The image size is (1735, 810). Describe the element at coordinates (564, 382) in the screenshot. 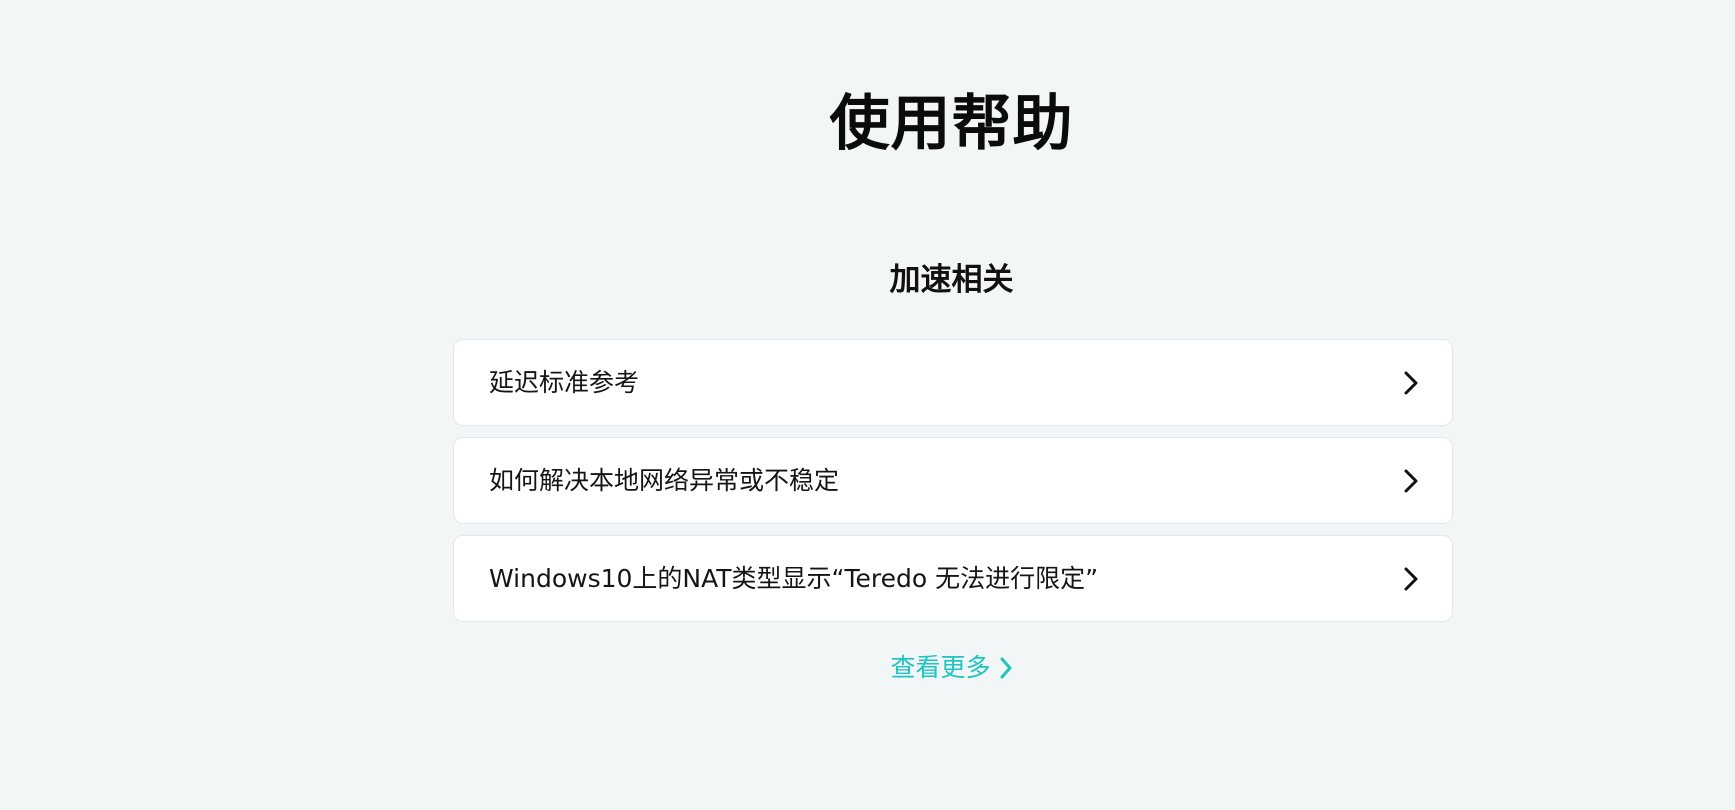

I see `help-item-label: 延迟标准参考` at that location.